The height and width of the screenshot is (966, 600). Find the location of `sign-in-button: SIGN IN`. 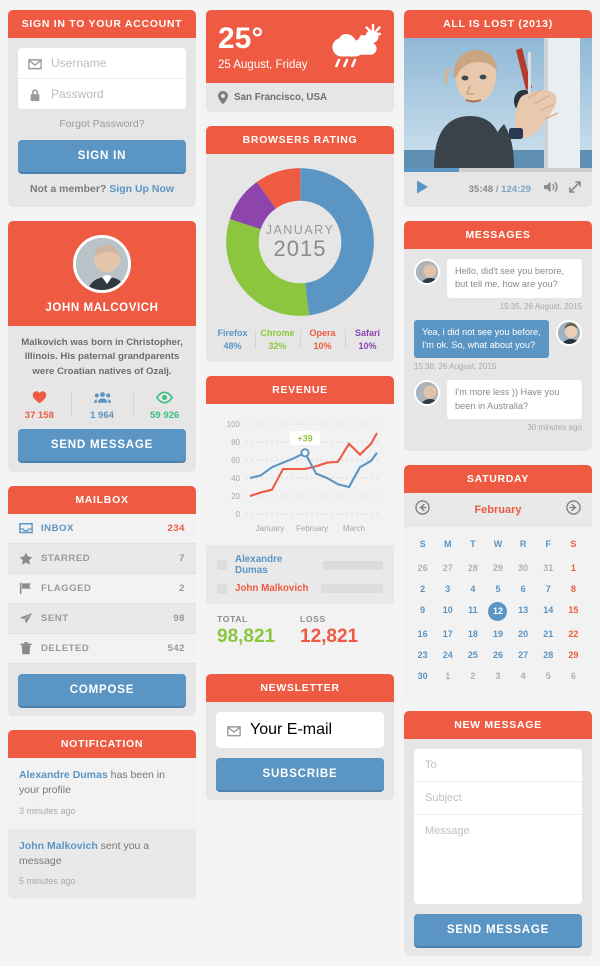

sign-in-button: SIGN IN is located at coordinates (102, 156).